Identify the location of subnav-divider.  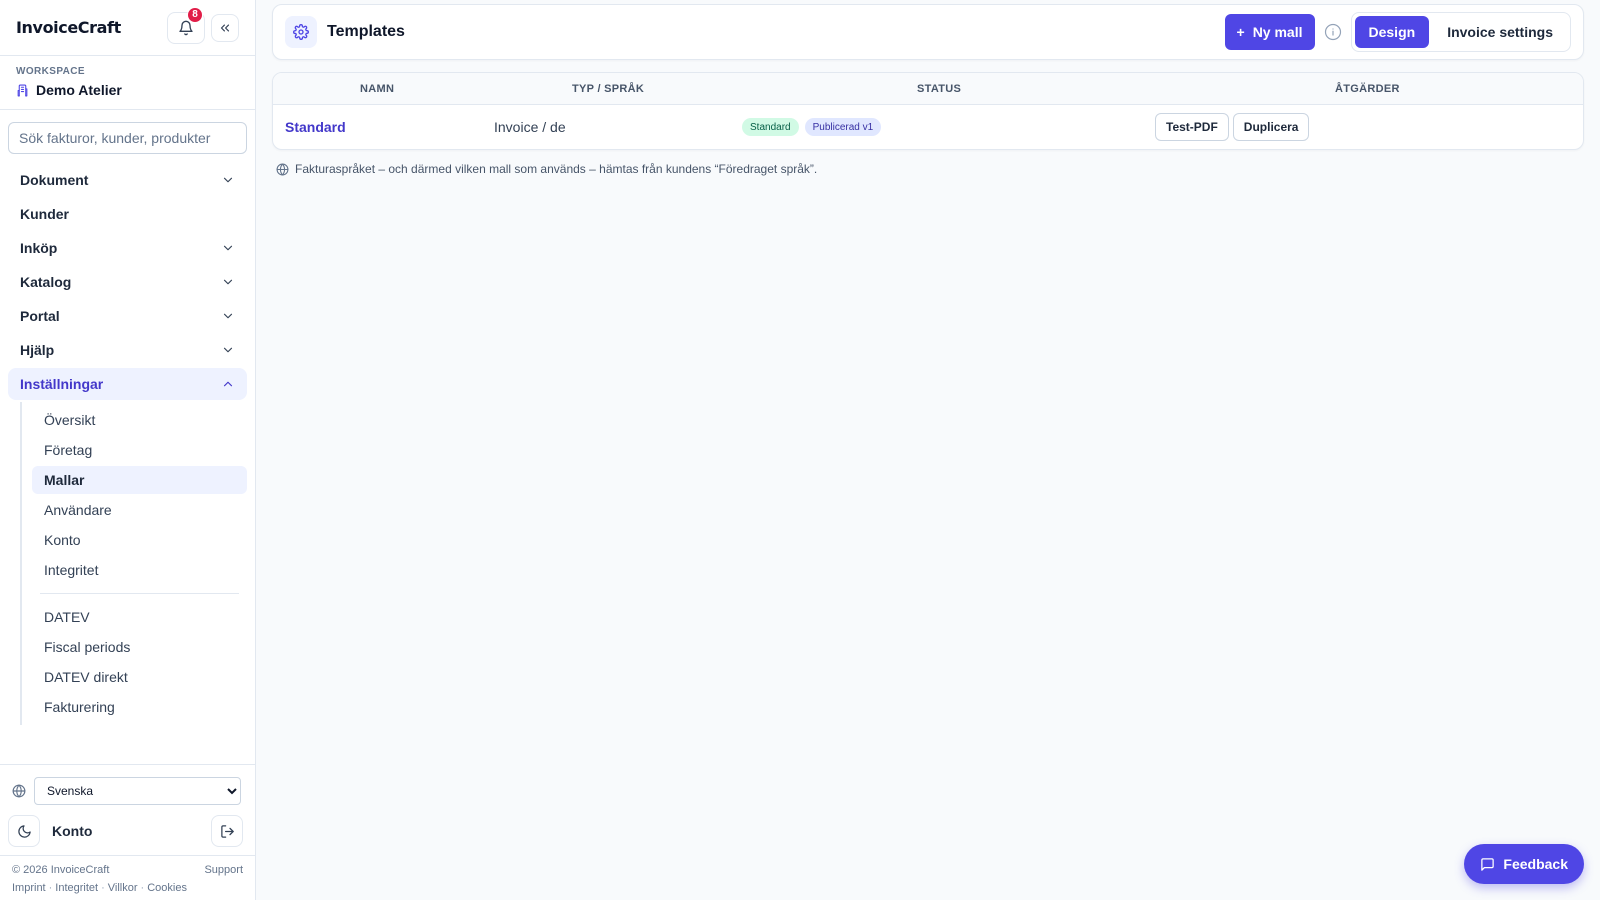
(139, 593).